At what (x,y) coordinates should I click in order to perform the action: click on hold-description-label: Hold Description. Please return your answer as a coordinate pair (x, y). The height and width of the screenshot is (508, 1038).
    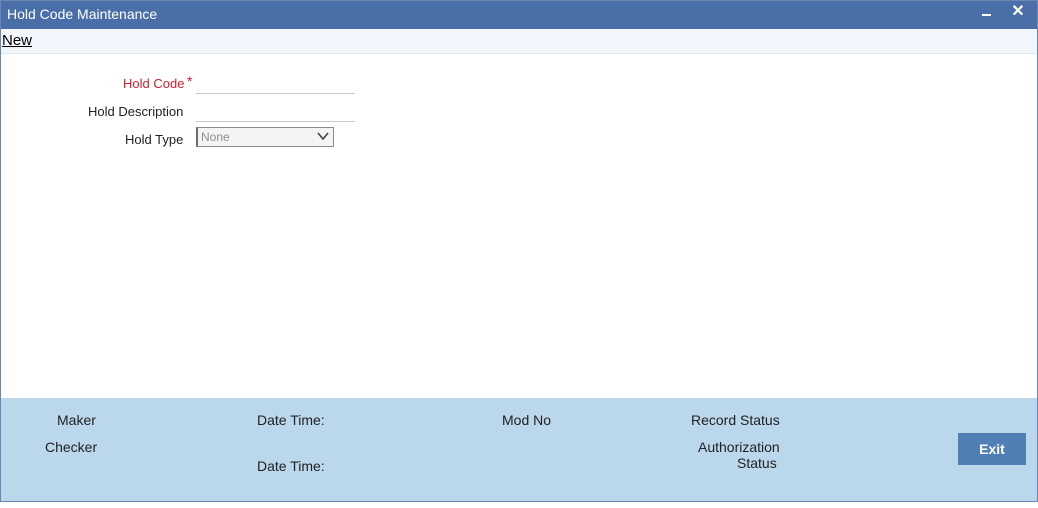
    Looking at the image, I should click on (136, 111).